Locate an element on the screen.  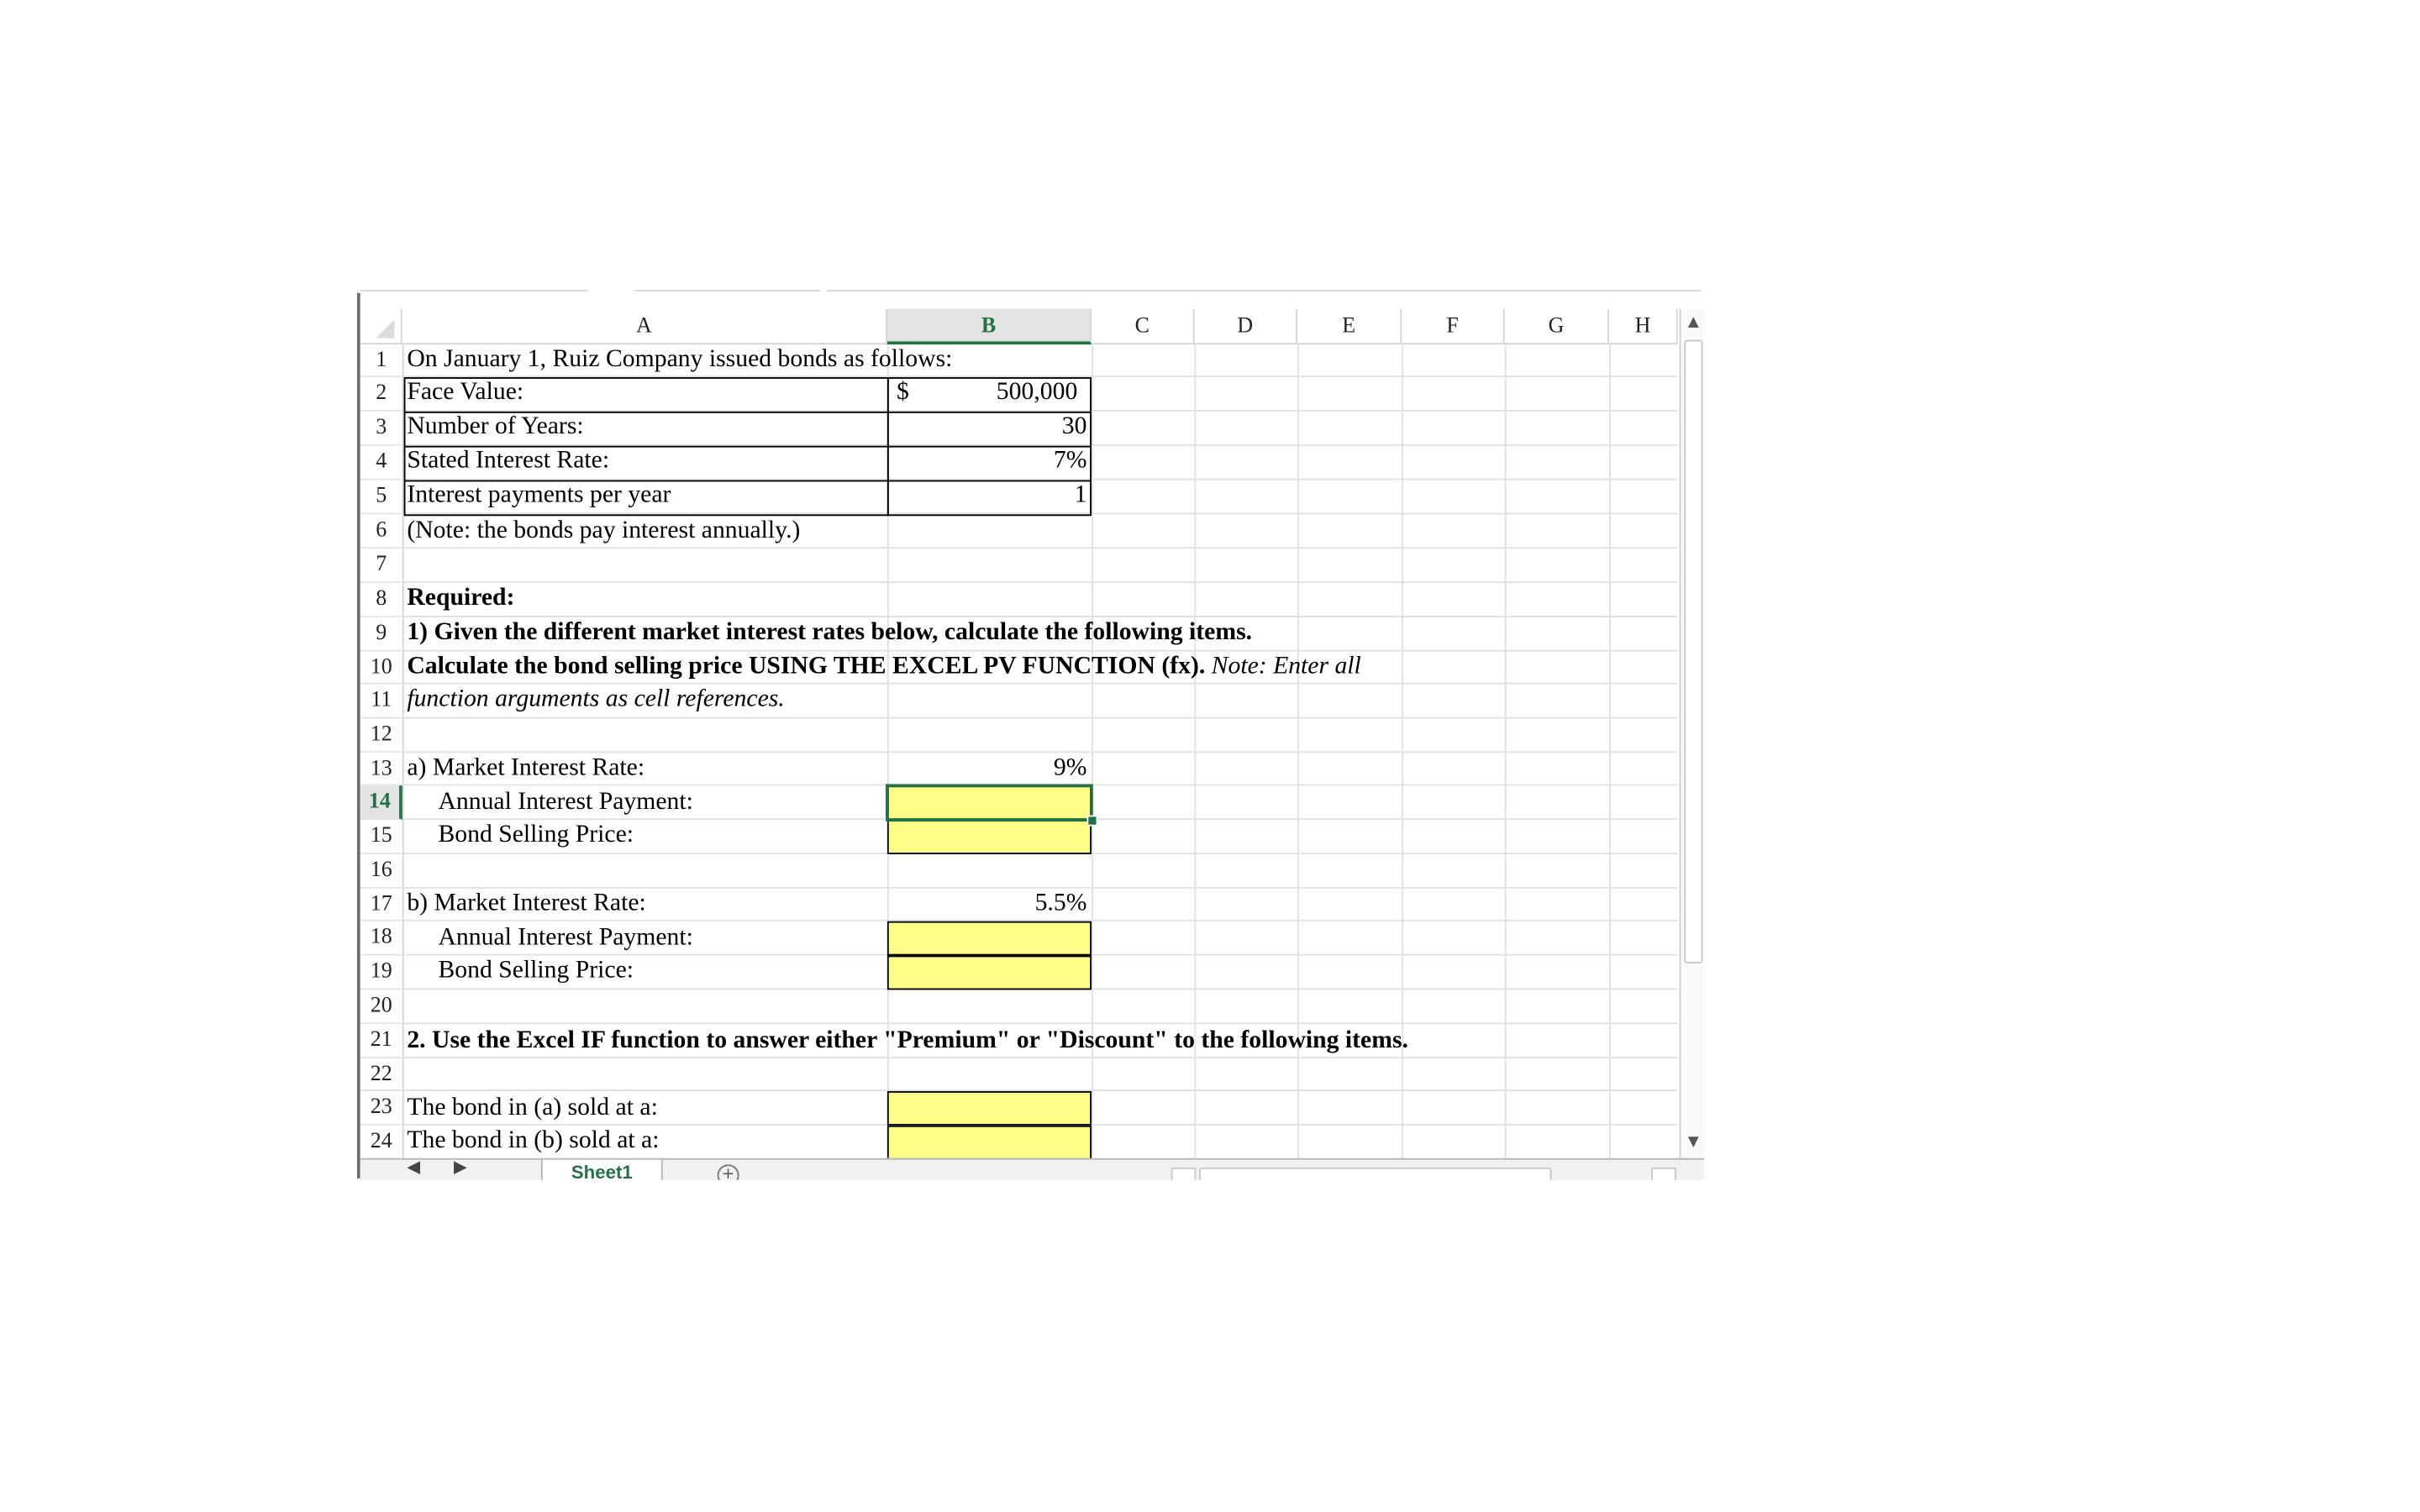
cell-b13: 9% is located at coordinates (989, 768).